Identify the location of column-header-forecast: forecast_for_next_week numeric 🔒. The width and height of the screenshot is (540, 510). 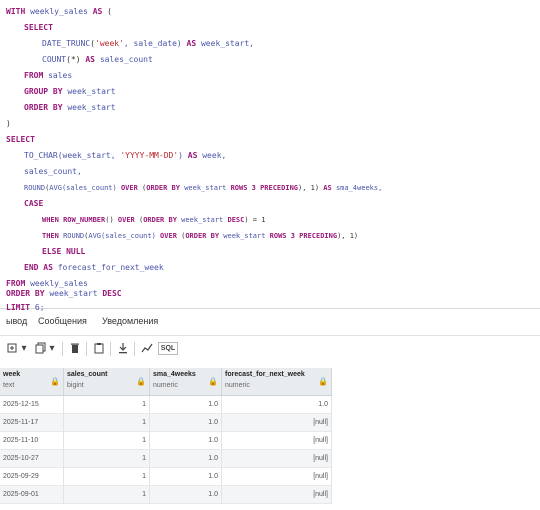
(277, 382).